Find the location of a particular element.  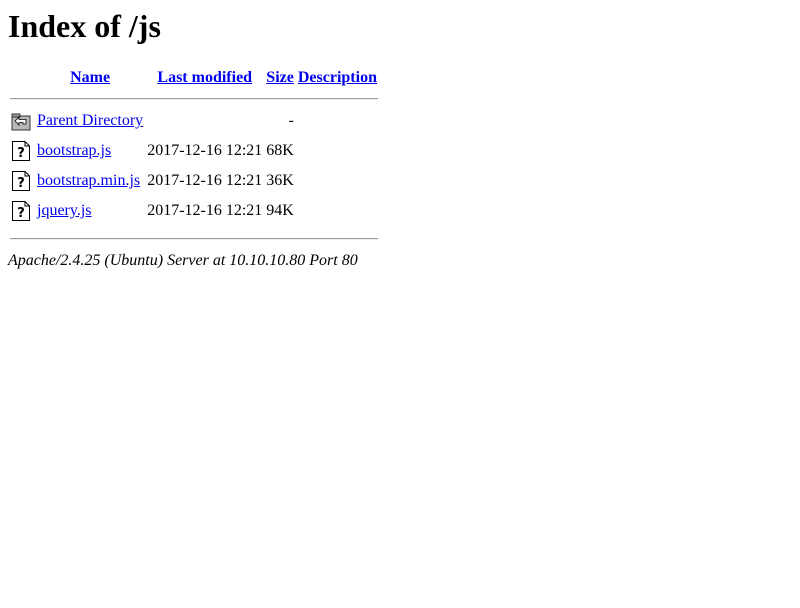

sort-by-size-link: Size is located at coordinates (280, 77).